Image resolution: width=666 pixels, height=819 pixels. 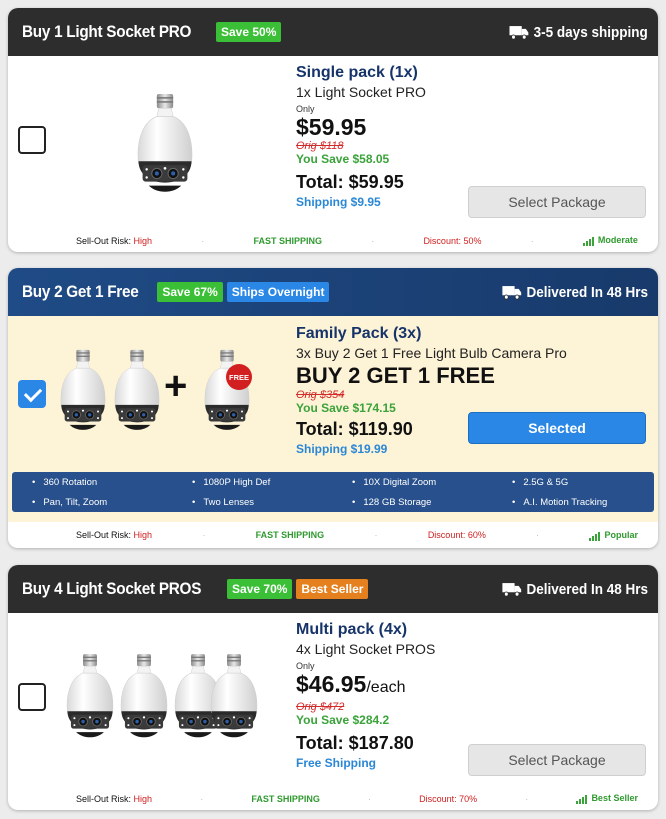 I want to click on shipping-eta: 3-5 days shipping, so click(x=579, y=32).